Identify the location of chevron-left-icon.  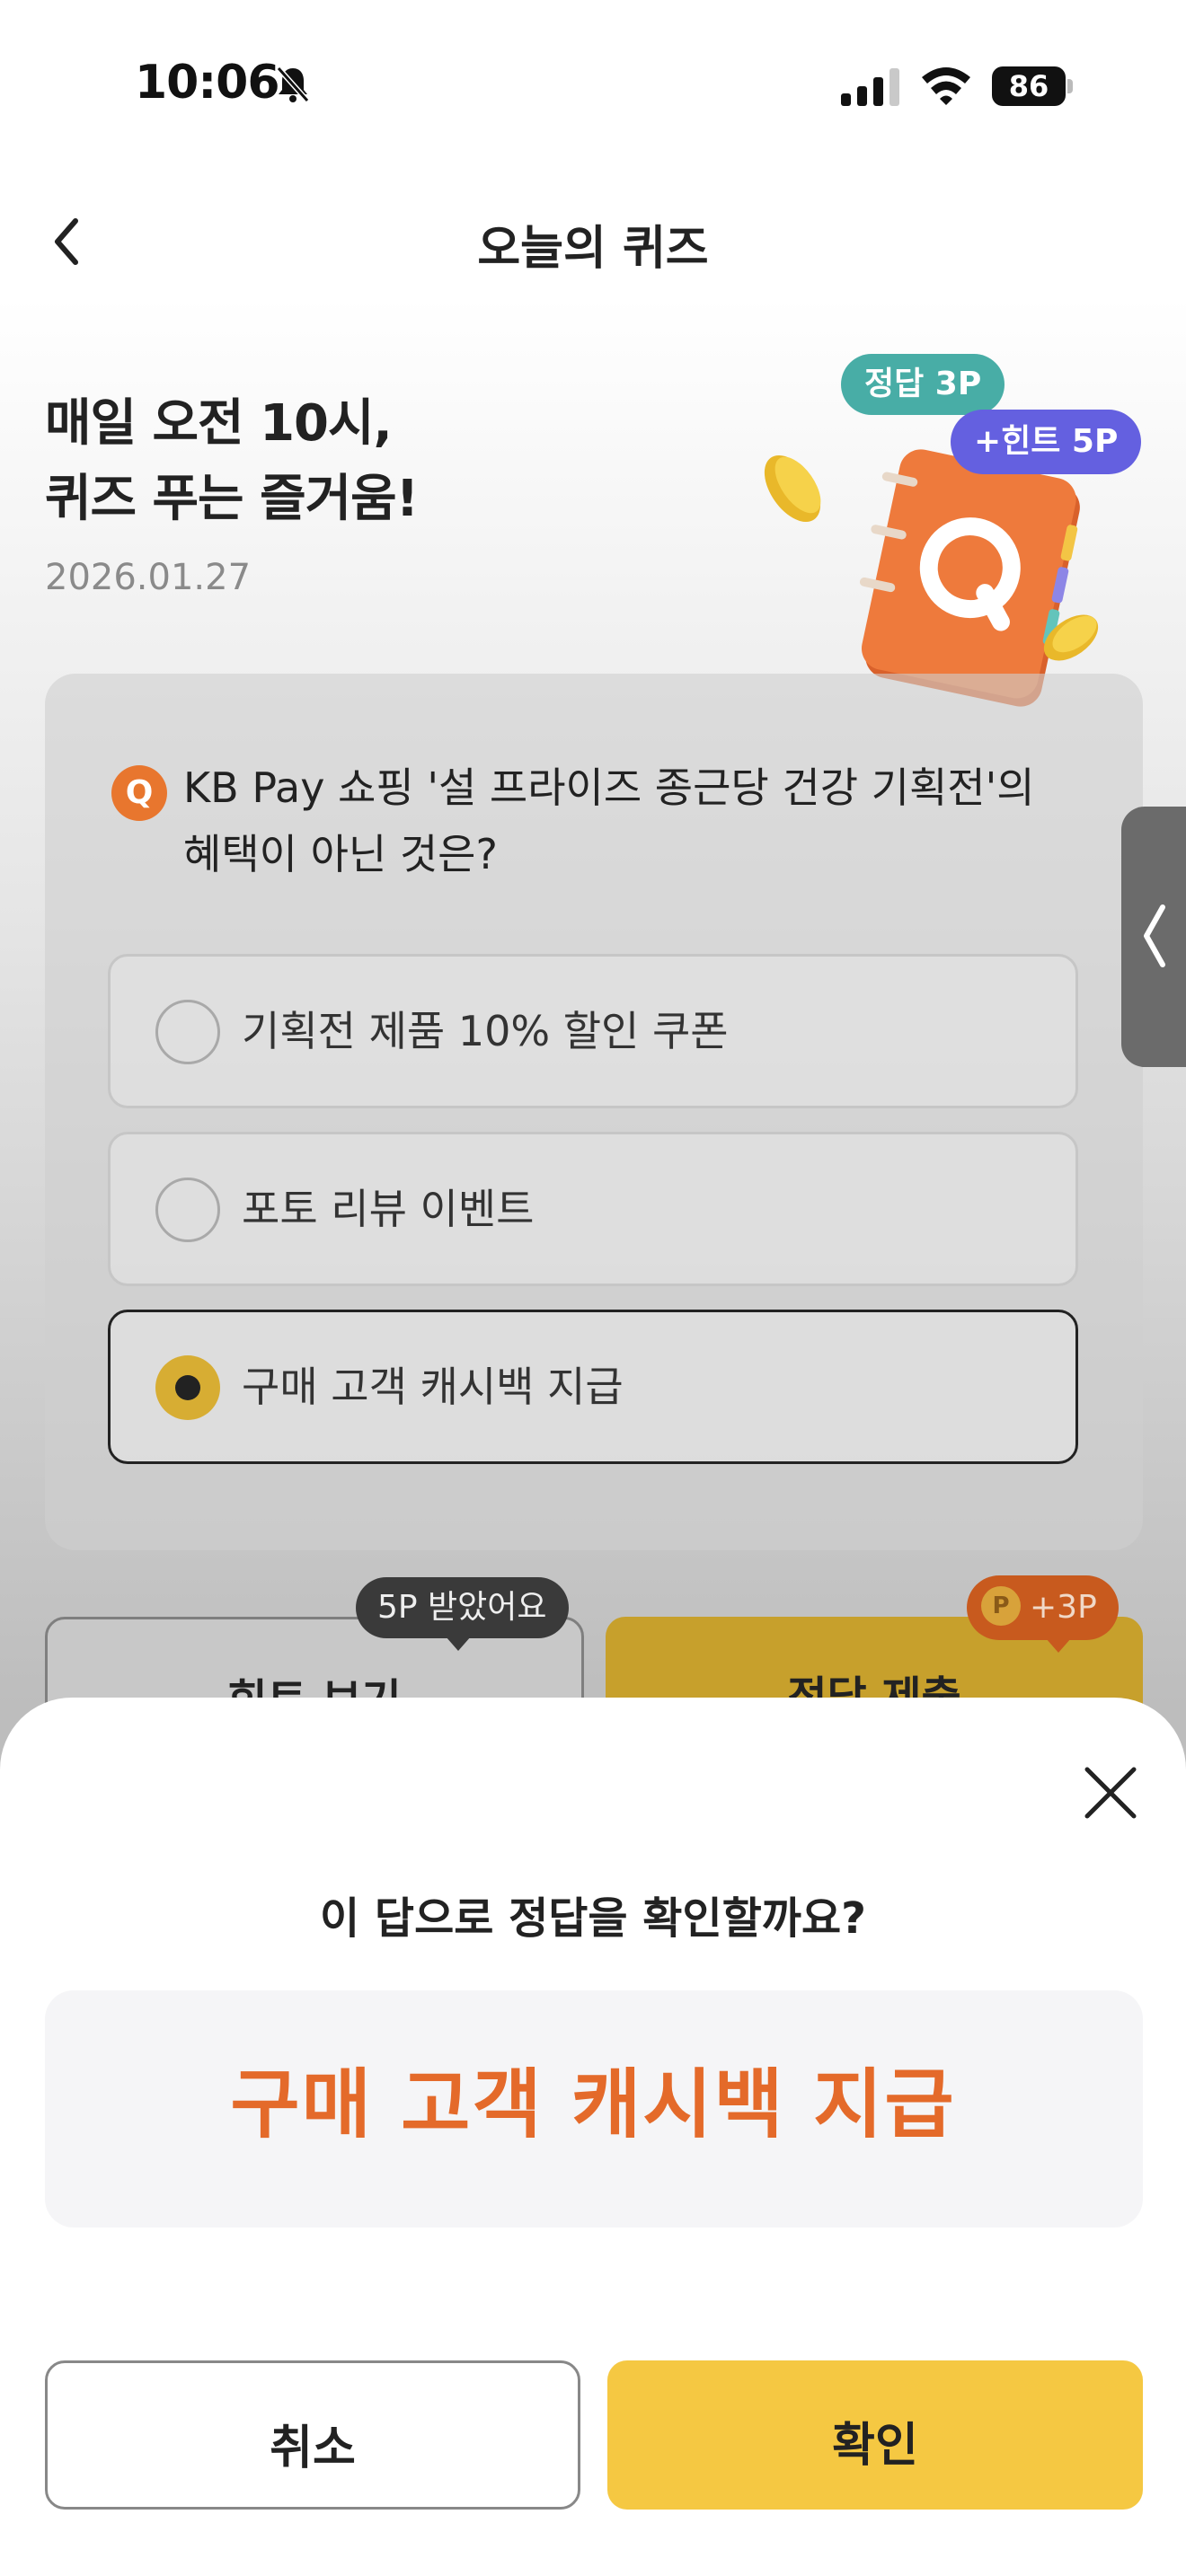
(1154, 935).